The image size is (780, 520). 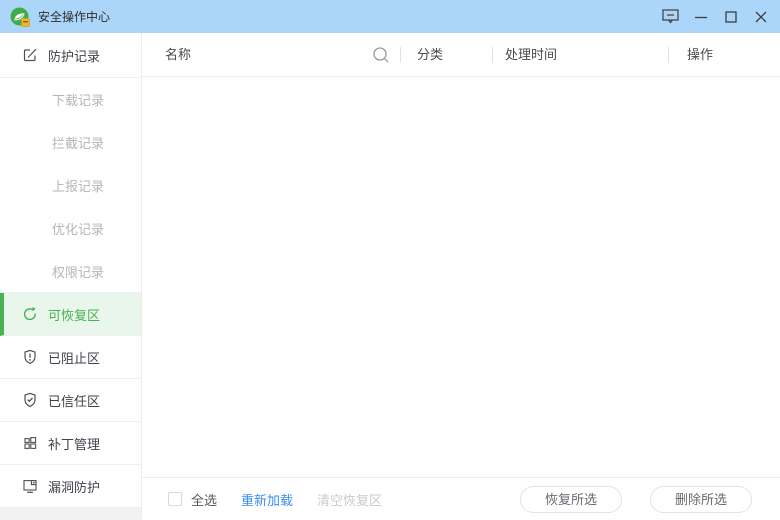 I want to click on grid-icon, so click(x=30, y=443).